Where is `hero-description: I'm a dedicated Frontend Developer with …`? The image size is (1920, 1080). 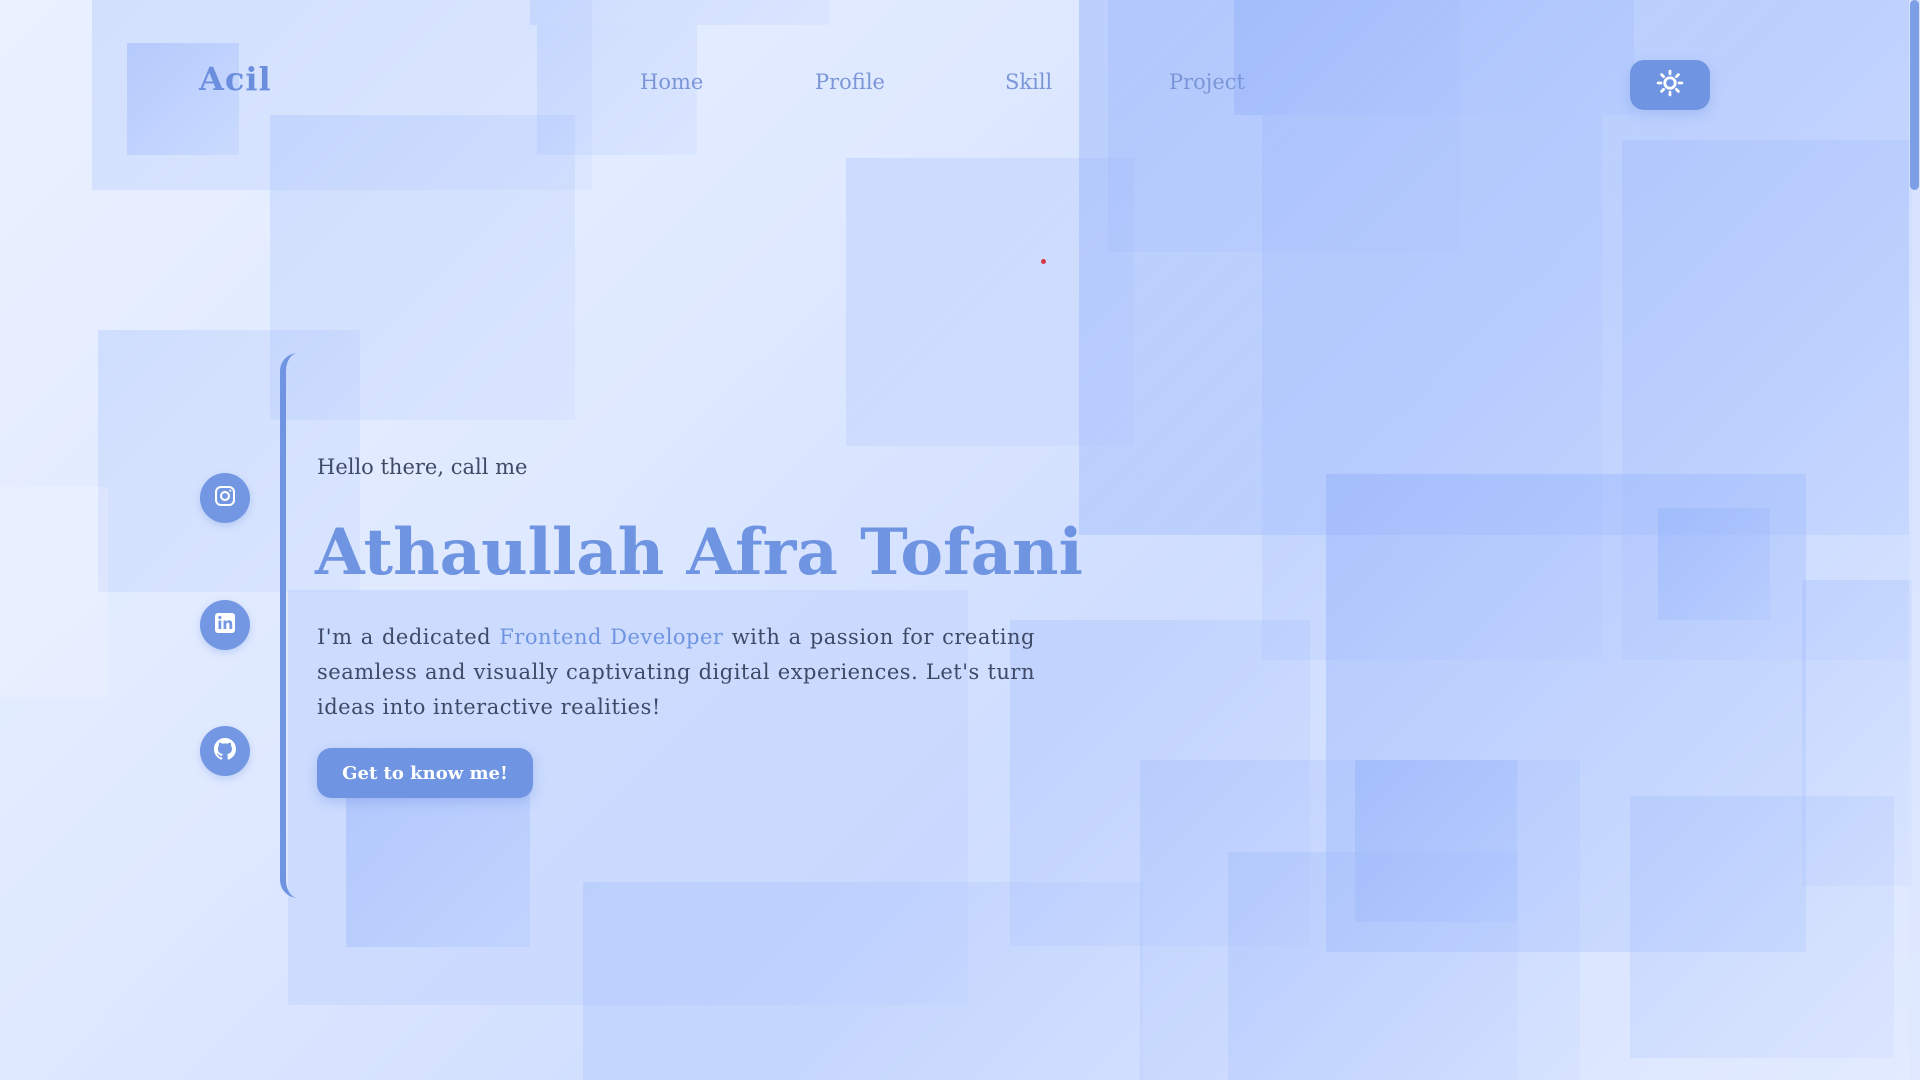 hero-description: I'm a dedicated Frontend Developer with … is located at coordinates (676, 672).